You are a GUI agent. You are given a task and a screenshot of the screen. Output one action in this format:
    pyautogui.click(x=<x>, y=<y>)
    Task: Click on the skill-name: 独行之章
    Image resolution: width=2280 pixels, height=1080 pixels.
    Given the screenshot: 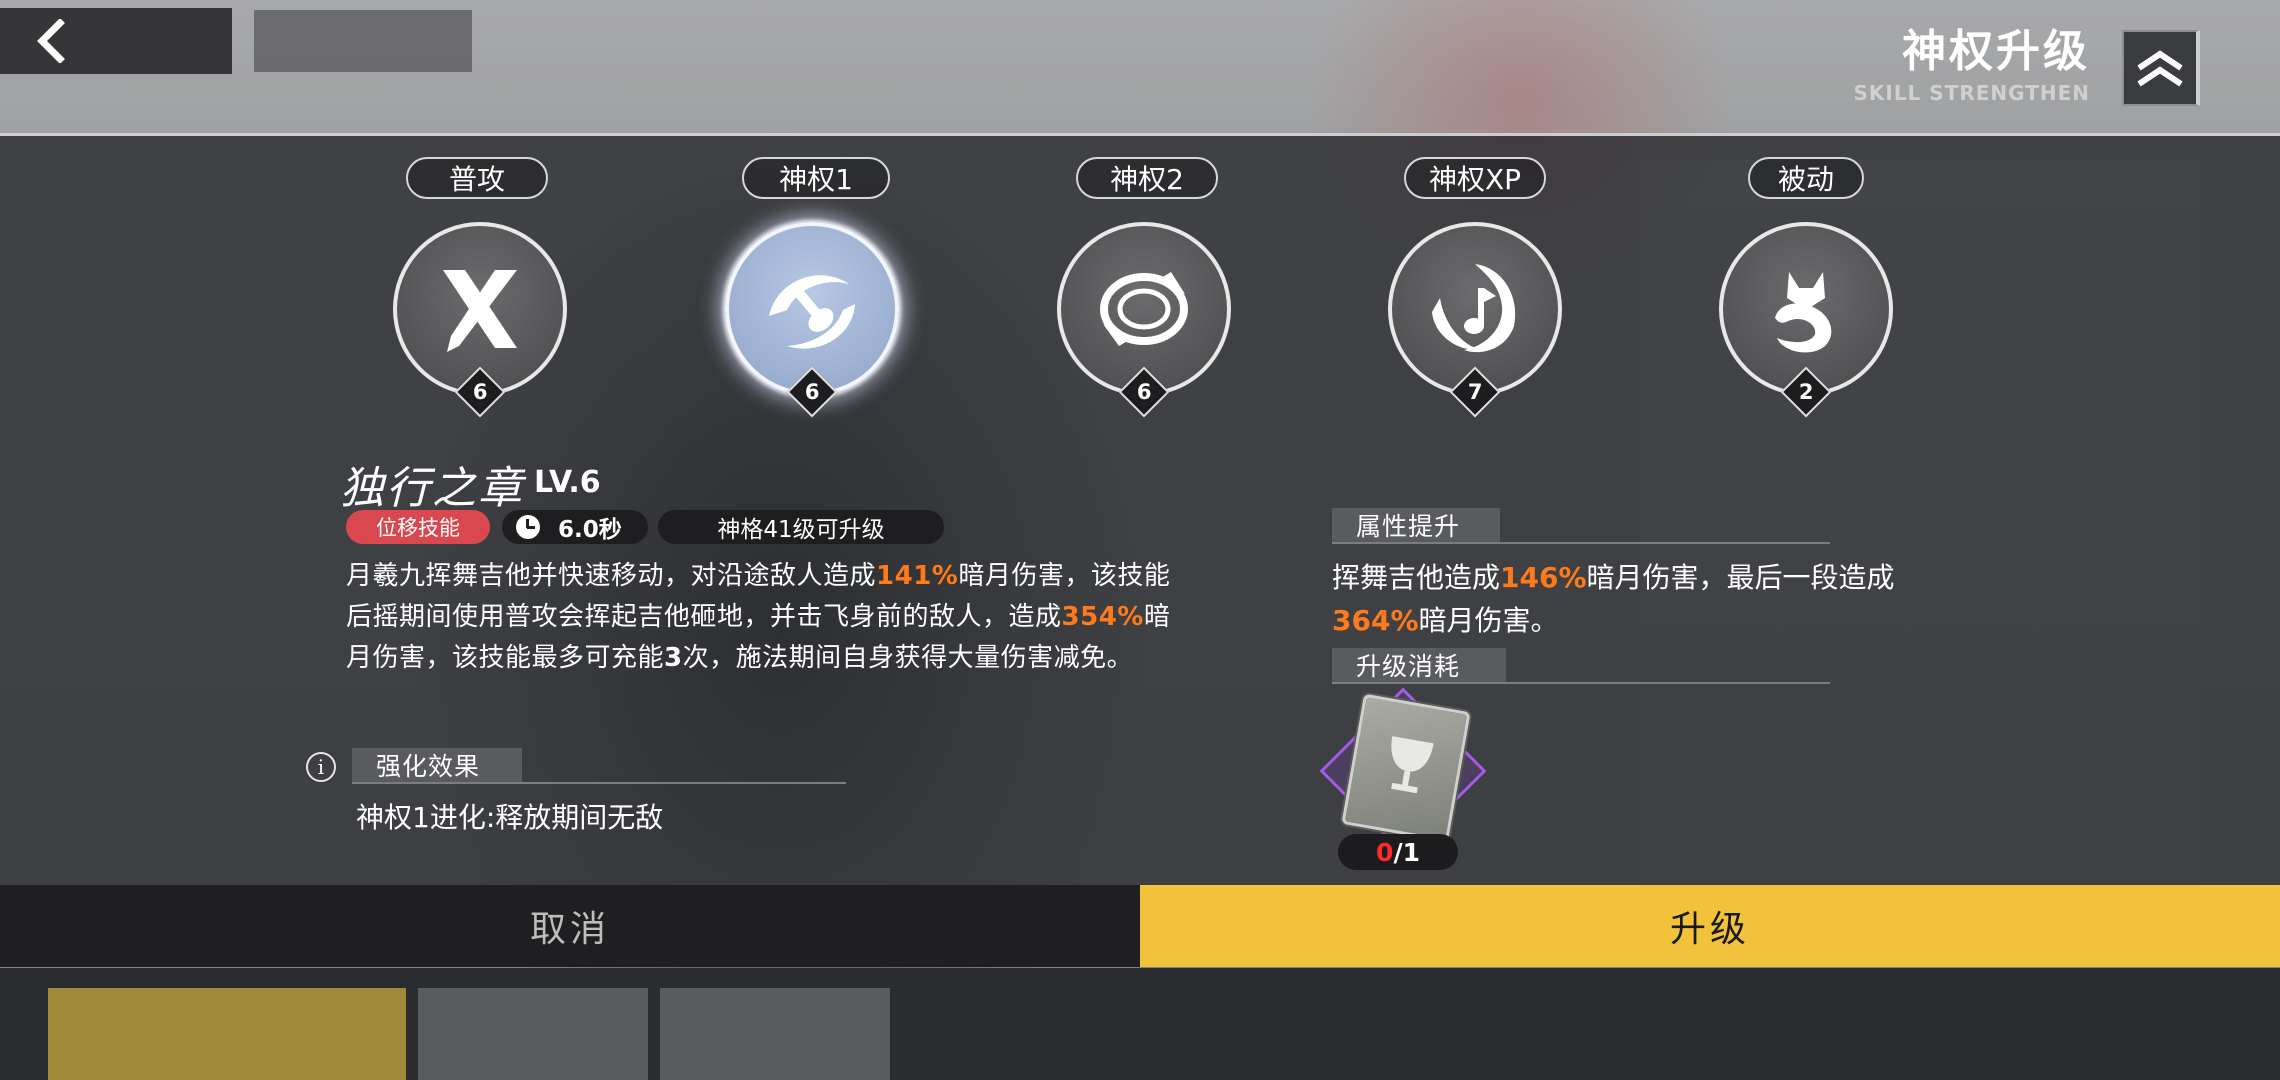 What is the action you would take?
    pyautogui.click(x=432, y=488)
    